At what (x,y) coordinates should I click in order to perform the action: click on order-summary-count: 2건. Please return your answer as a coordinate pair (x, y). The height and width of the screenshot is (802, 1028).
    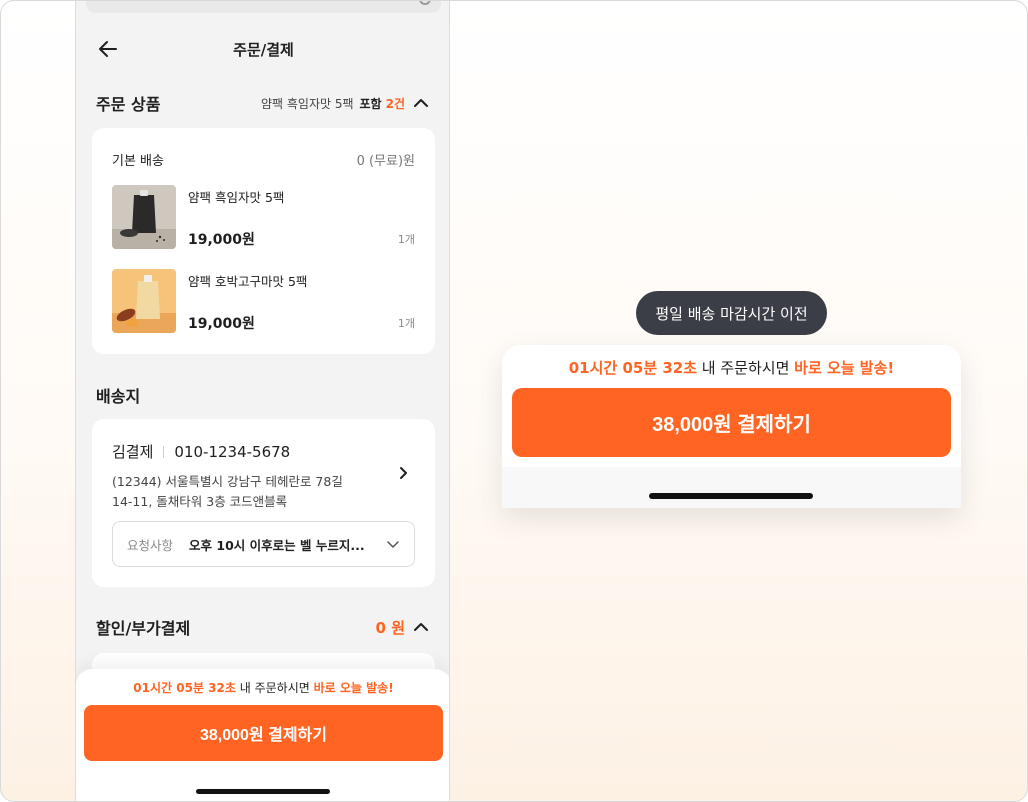
    Looking at the image, I should click on (395, 103).